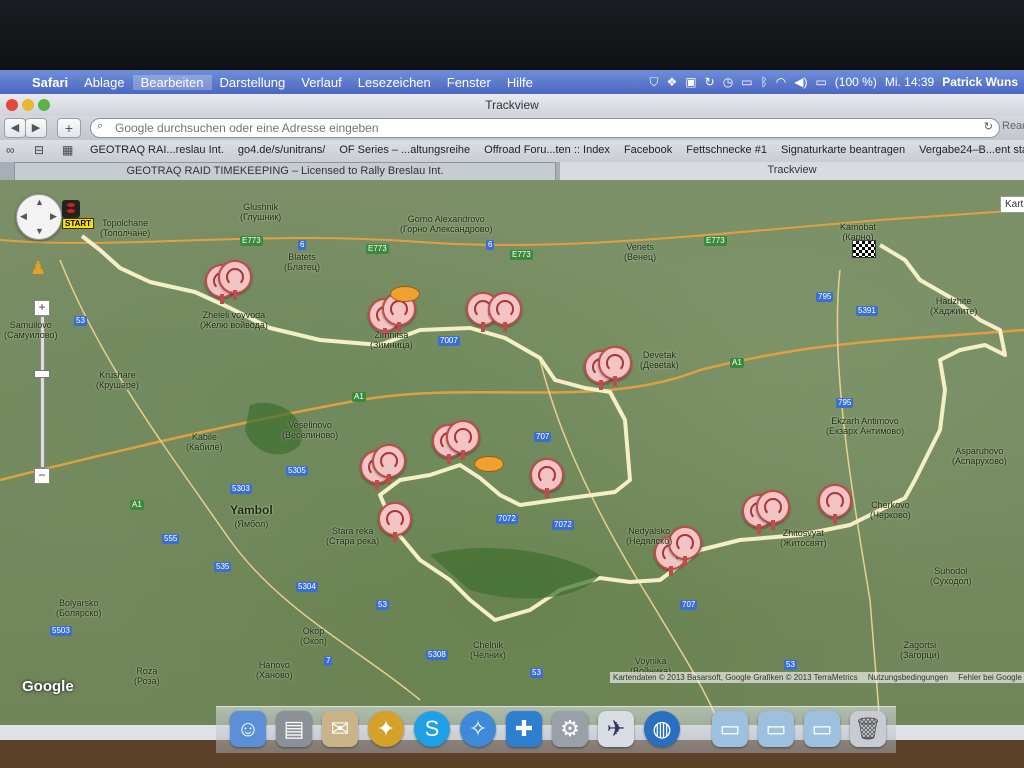 The width and height of the screenshot is (1024, 768). I want to click on menu-bearbeiten: Bearbeiten, so click(172, 82).